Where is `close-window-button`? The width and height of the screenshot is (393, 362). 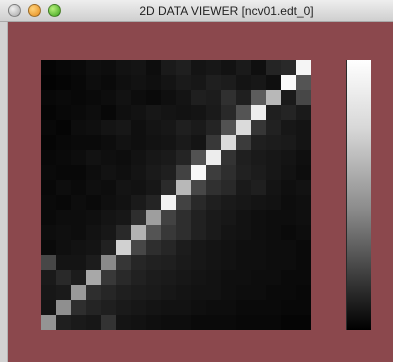
close-window-button is located at coordinates (14, 10).